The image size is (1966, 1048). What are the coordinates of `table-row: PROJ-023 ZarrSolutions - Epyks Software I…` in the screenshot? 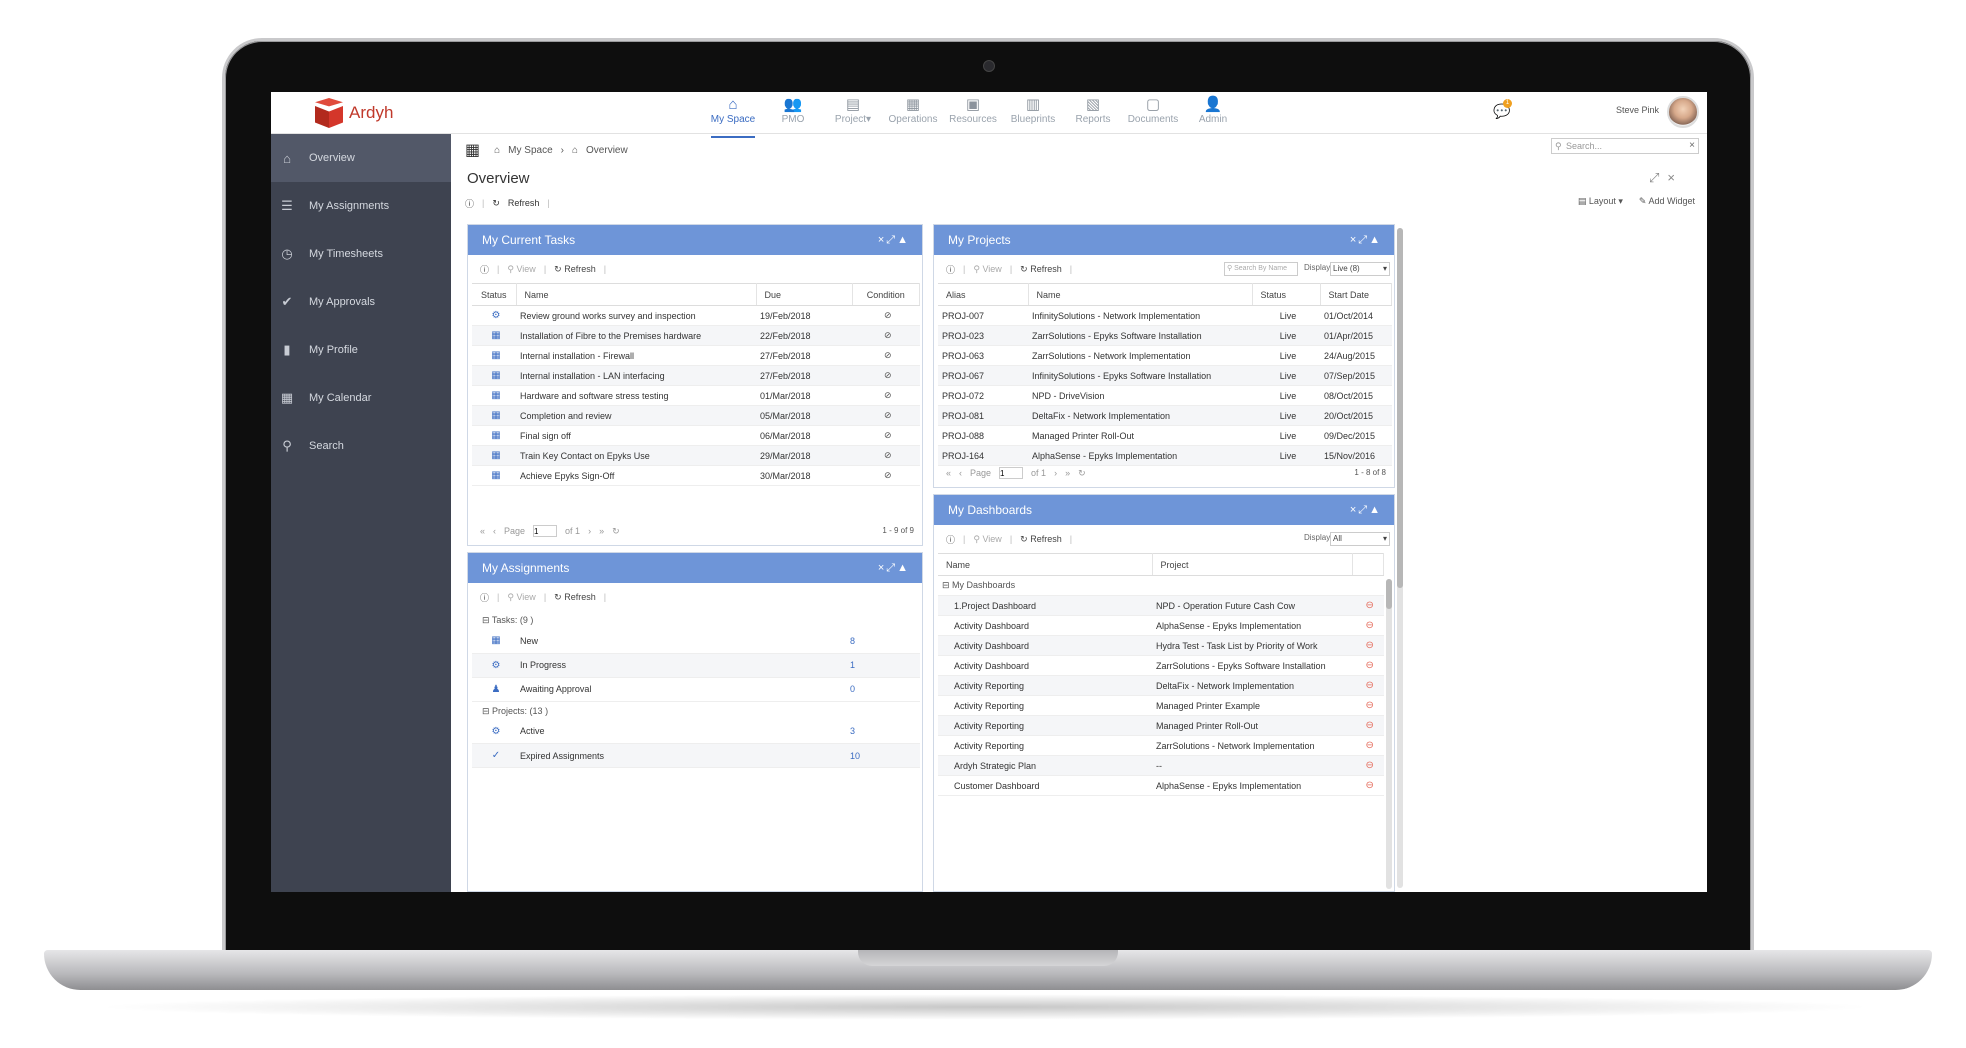 It's located at (1165, 335).